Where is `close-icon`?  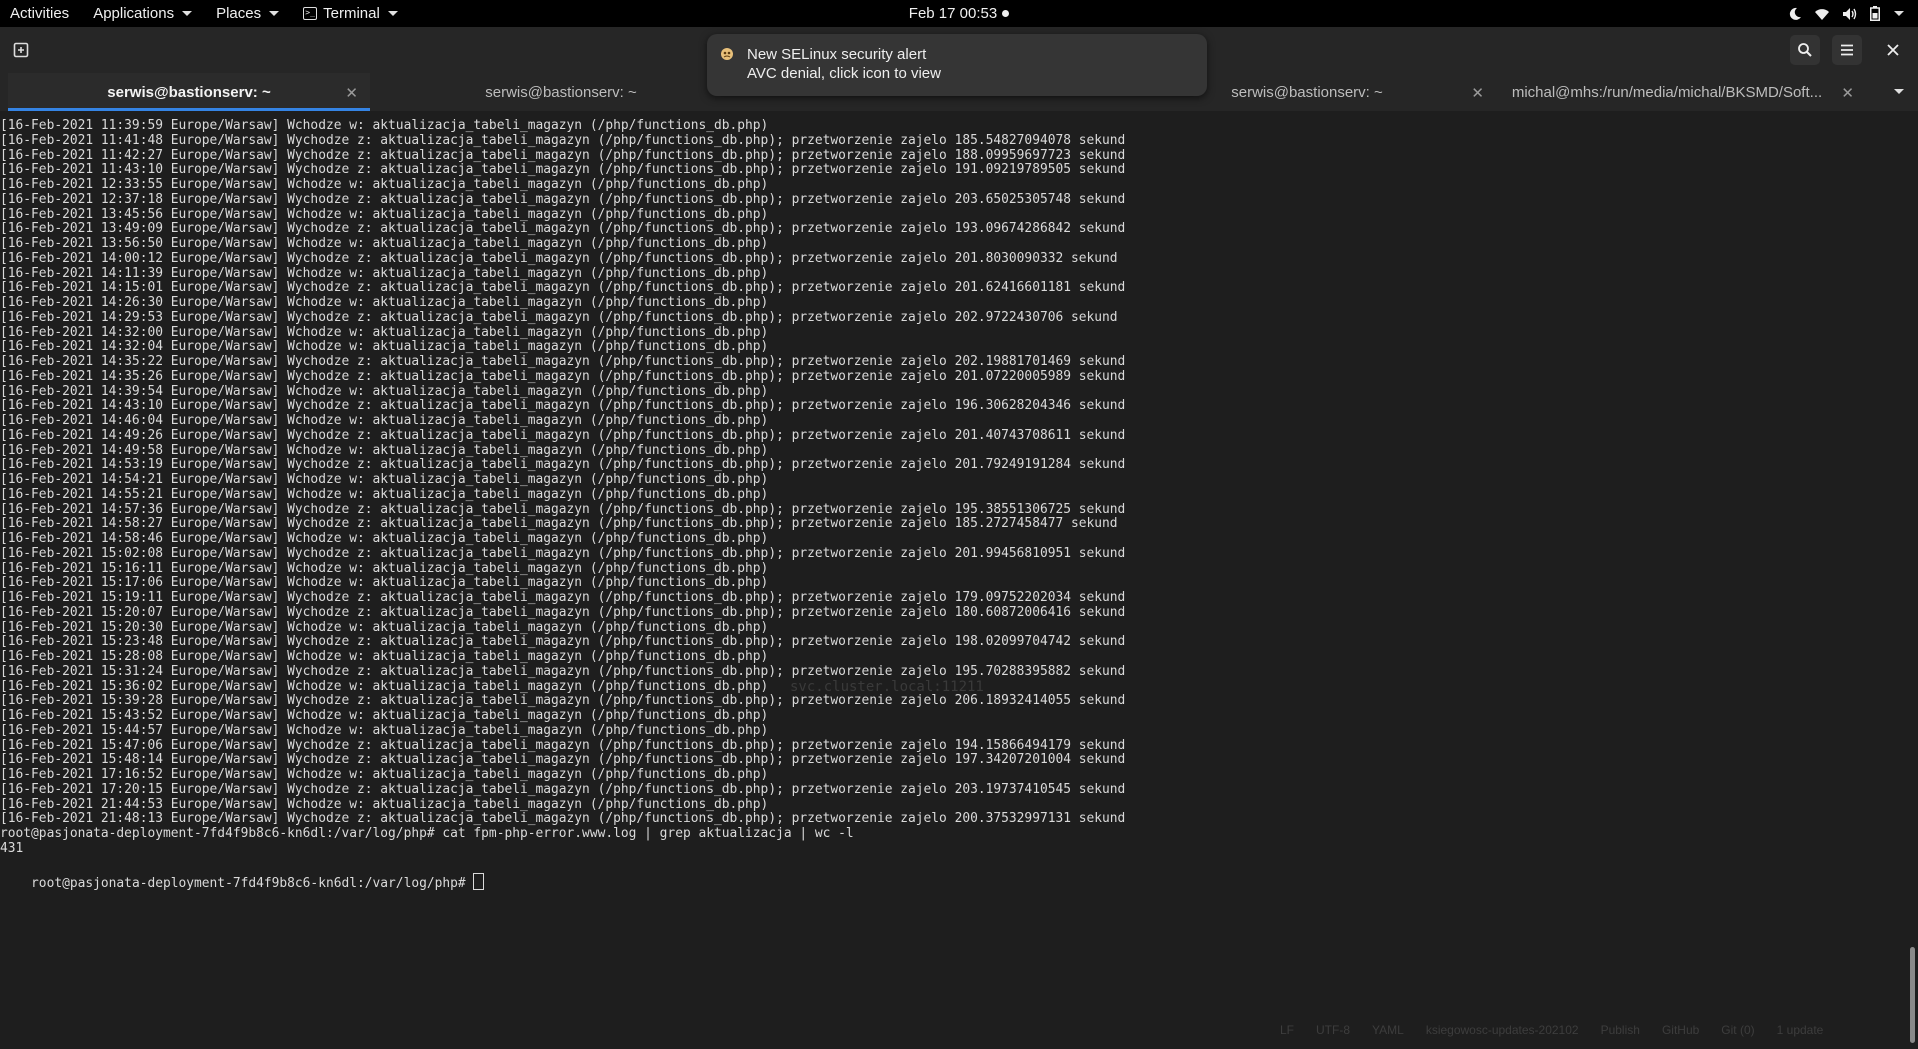 close-icon is located at coordinates (1893, 50).